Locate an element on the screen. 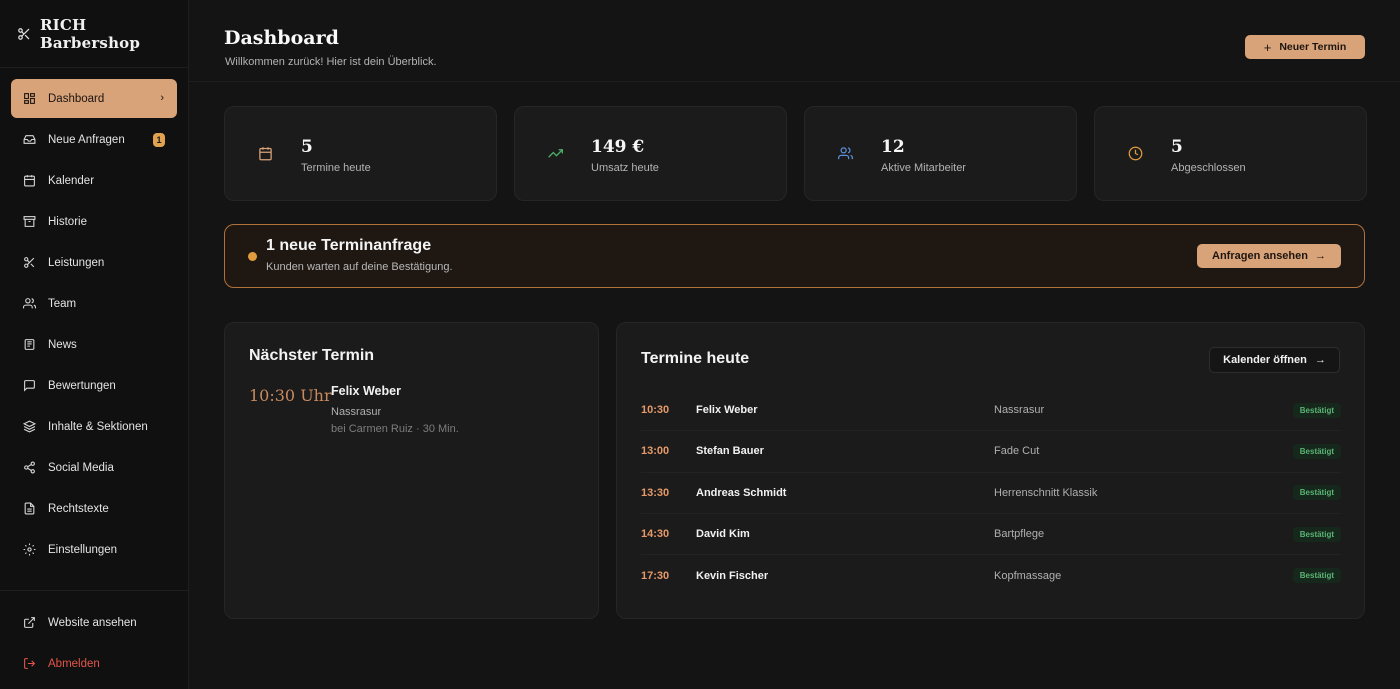 Image resolution: width=1400 pixels, height=689 pixels. stat-value: 12 is located at coordinates (893, 147).